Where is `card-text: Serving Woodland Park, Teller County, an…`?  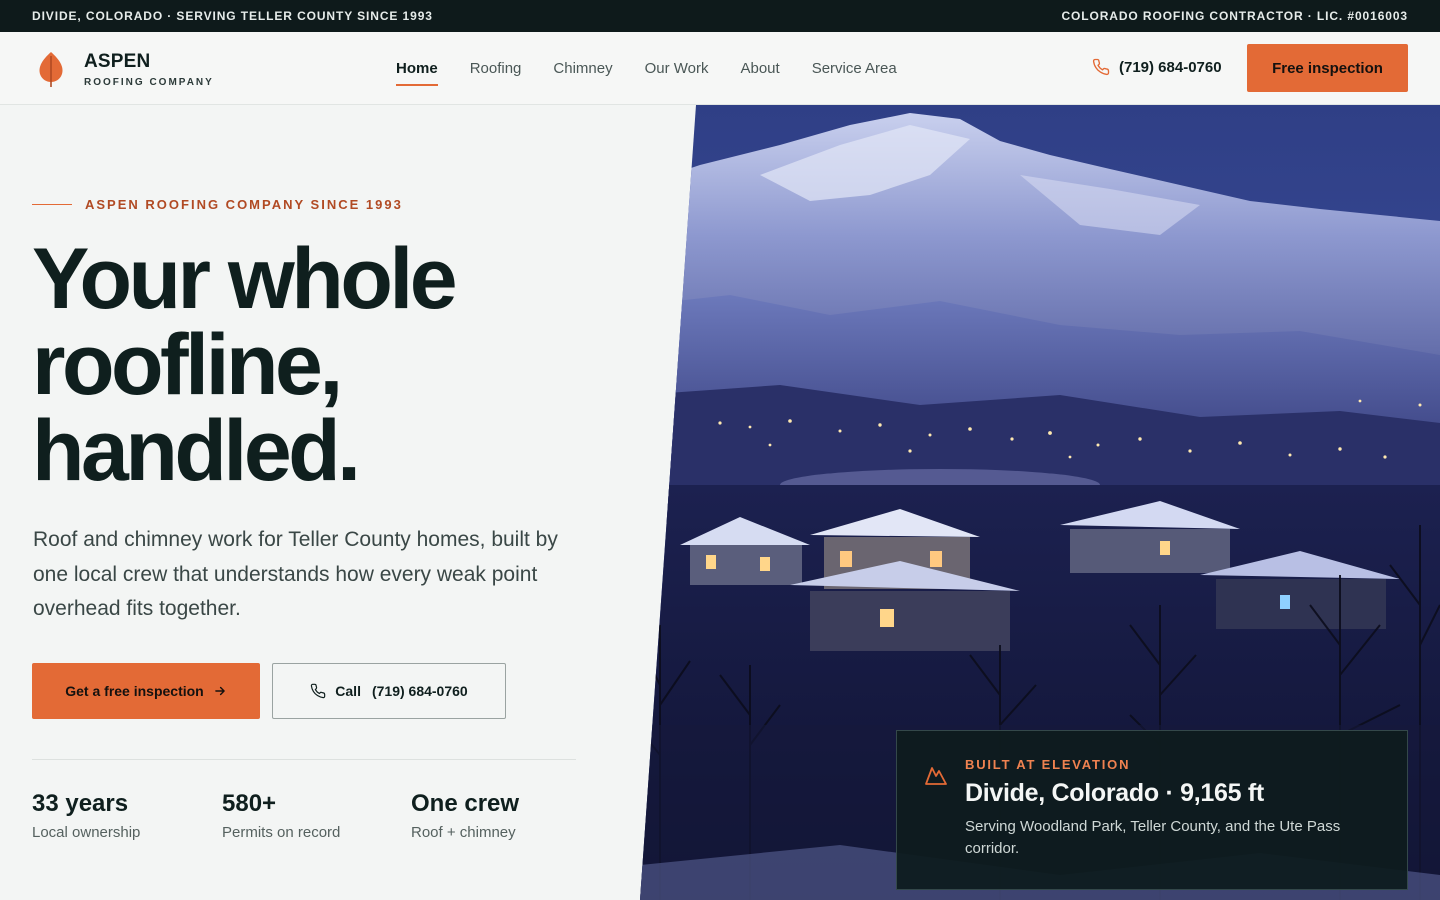 card-text: Serving Woodland Park, Teller County, an… is located at coordinates (1153, 837).